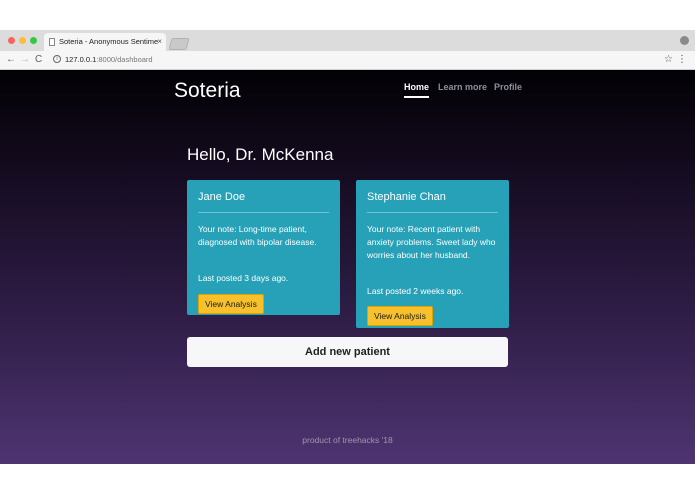  What do you see at coordinates (347, 352) in the screenshot?
I see `add-patient-button: Add new patient` at bounding box center [347, 352].